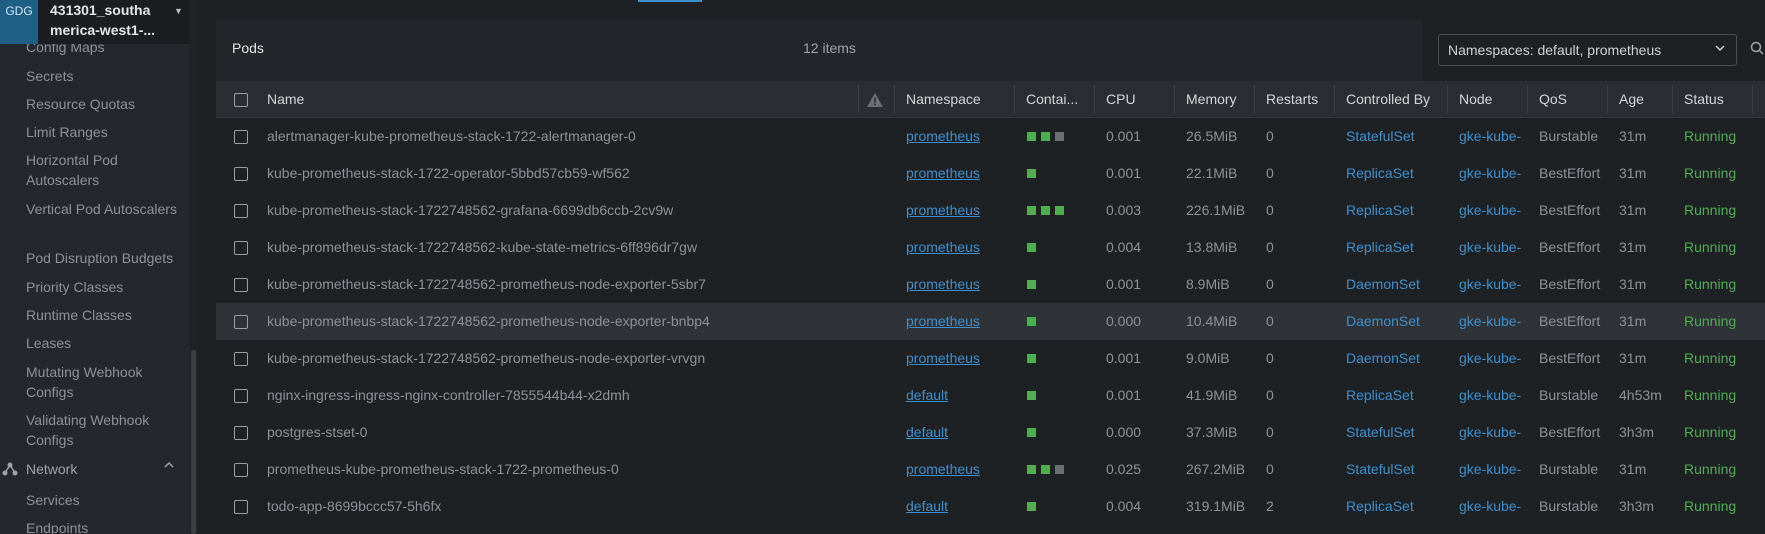 This screenshot has width=1765, height=534. Describe the element at coordinates (95, 22) in the screenshot. I see `cluster-selector: GDG 431301_southa merica-west1-... ▼` at that location.